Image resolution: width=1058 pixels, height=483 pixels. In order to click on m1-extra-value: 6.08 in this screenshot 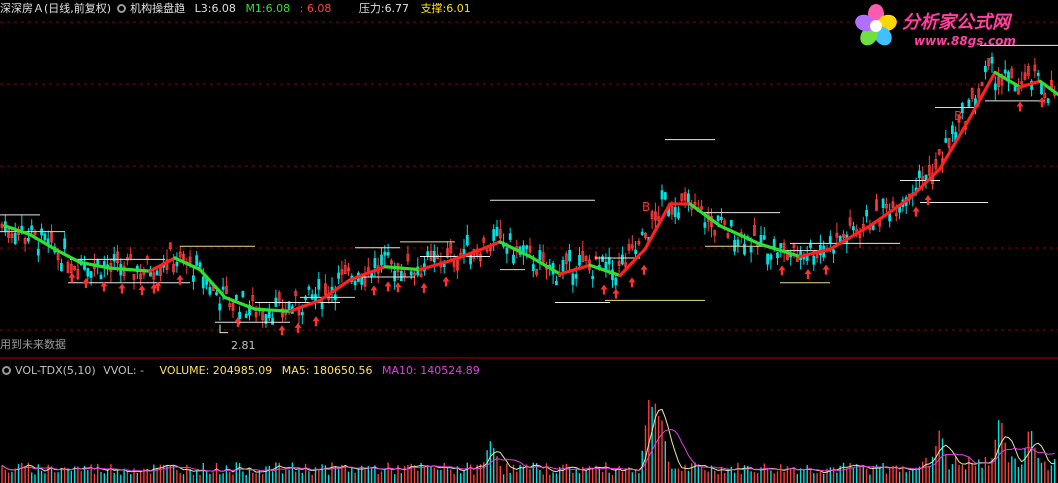, I will do `click(319, 8)`.